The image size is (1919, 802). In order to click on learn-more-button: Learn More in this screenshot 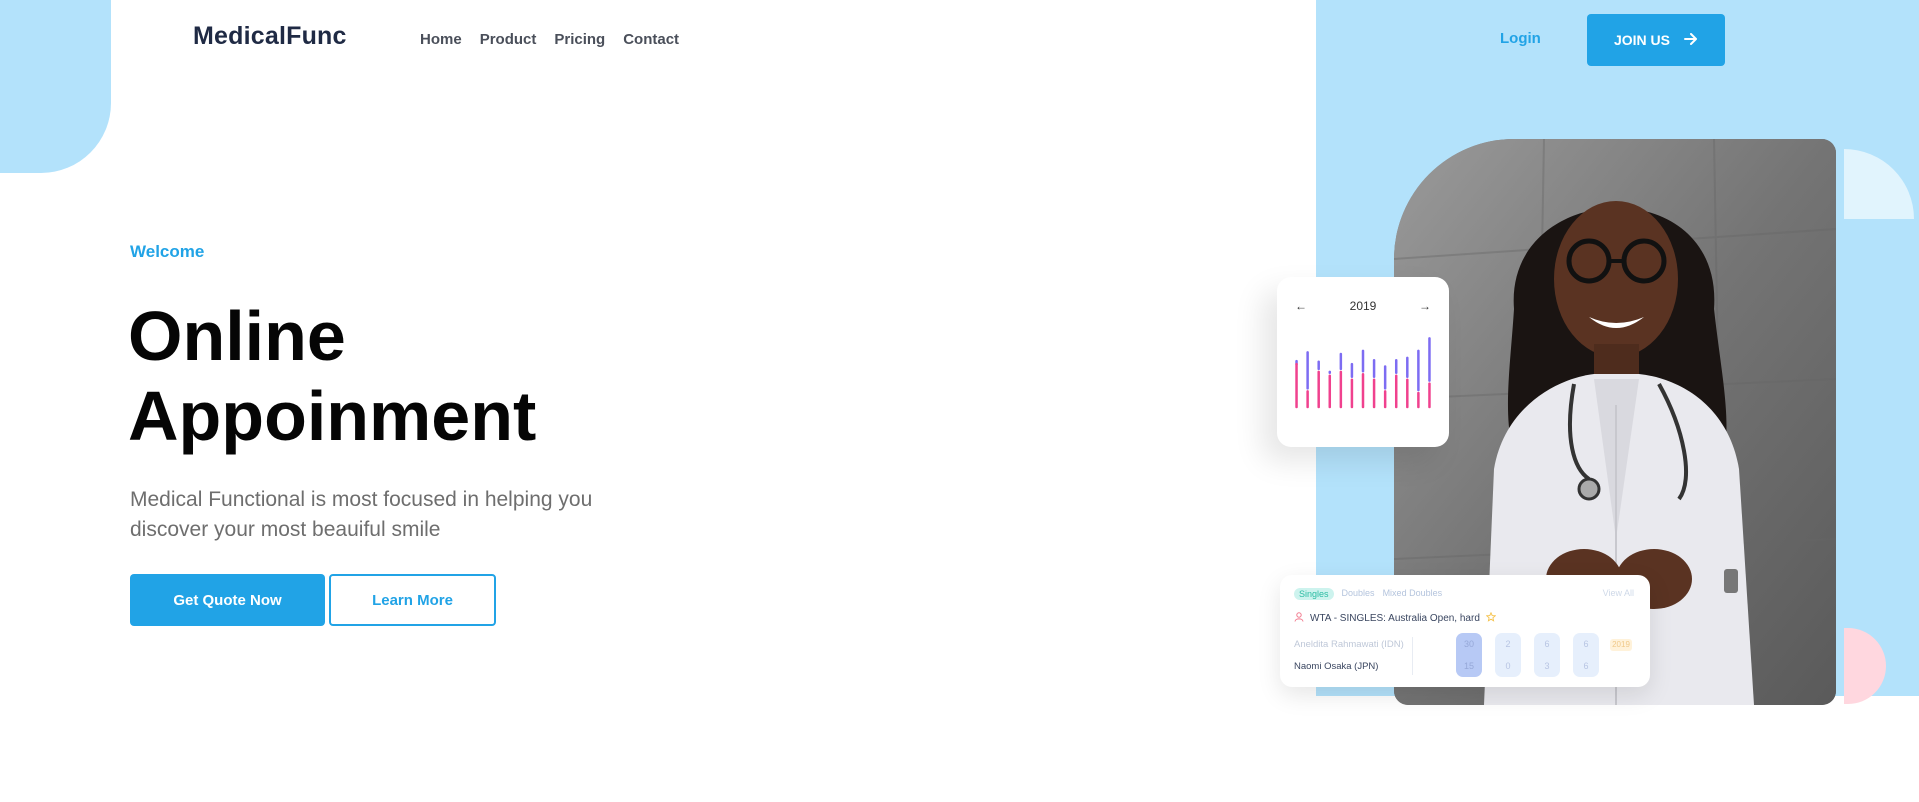, I will do `click(412, 600)`.